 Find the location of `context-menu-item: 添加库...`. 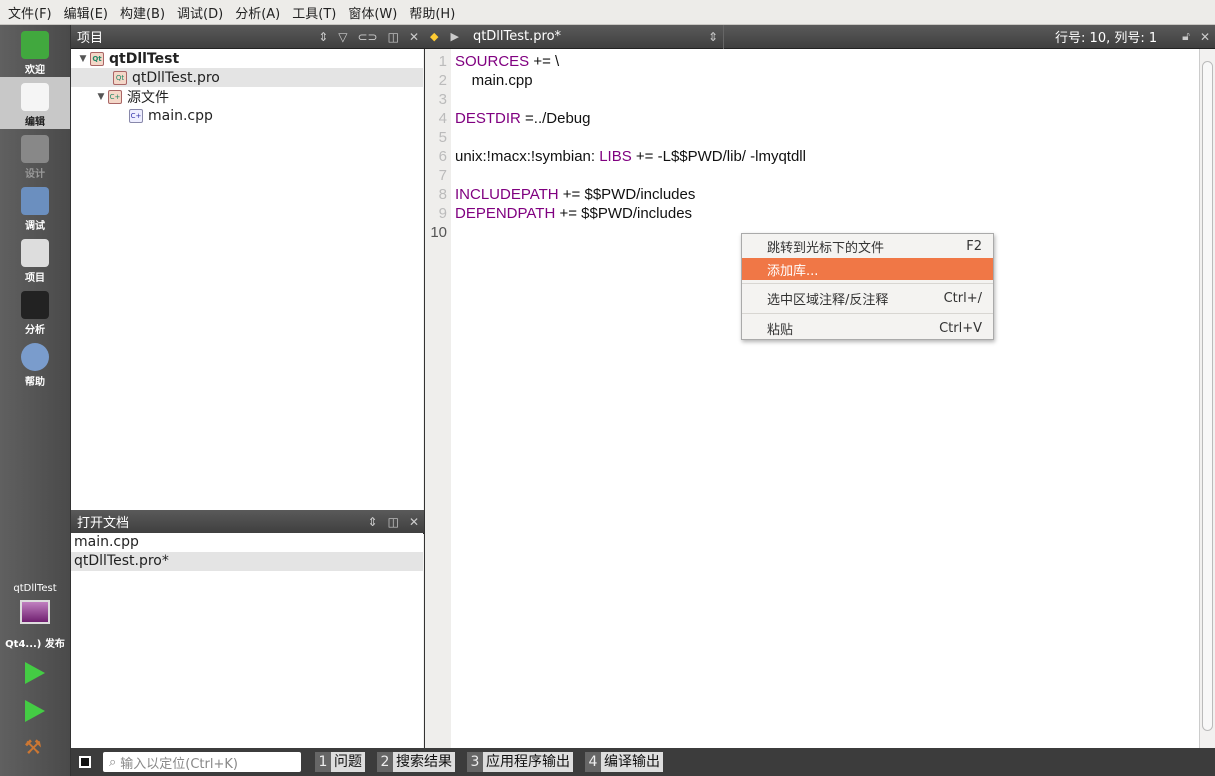

context-menu-item: 添加库... is located at coordinates (867, 269).